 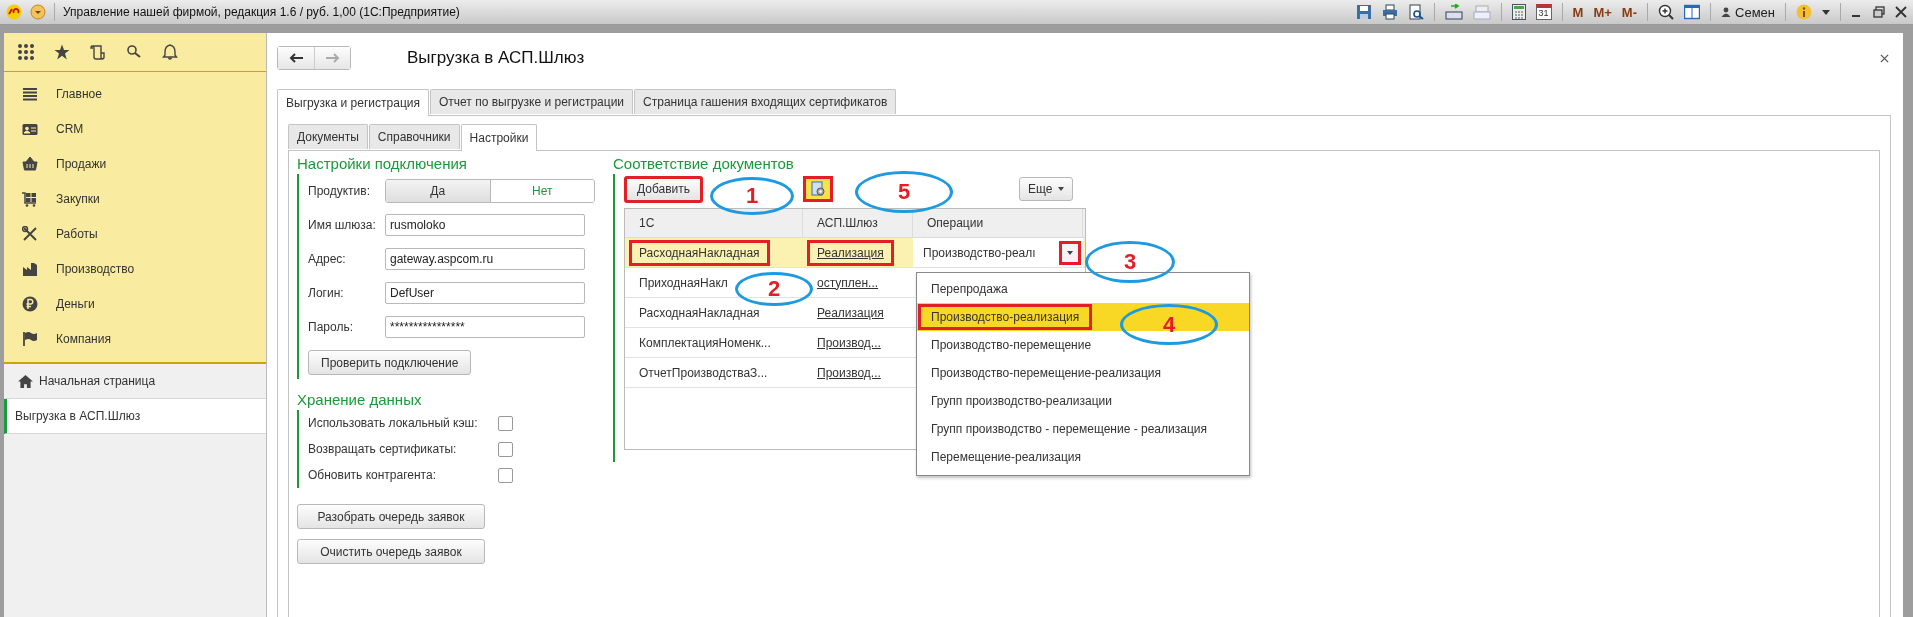 What do you see at coordinates (496, 58) in the screenshot?
I see `form-title: Выгрузка в АСП.Шлюз` at bounding box center [496, 58].